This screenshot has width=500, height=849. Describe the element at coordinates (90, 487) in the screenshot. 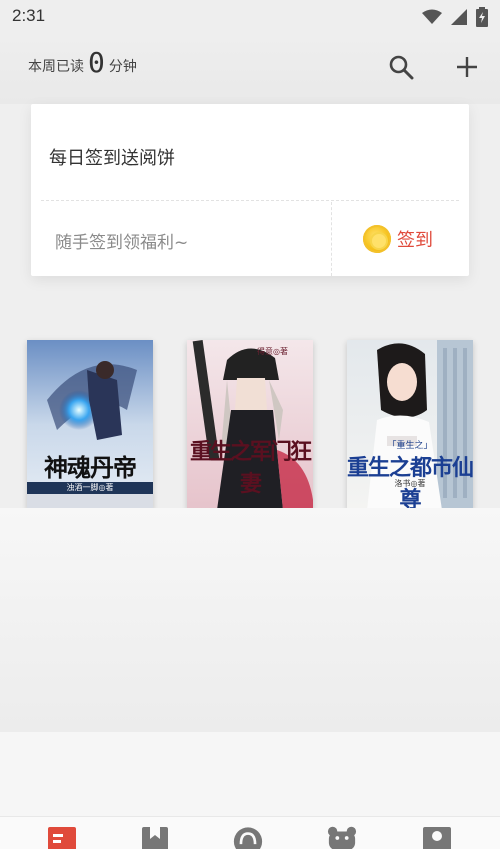

I see `book-author-1: 浊酒一脚◎著` at that location.